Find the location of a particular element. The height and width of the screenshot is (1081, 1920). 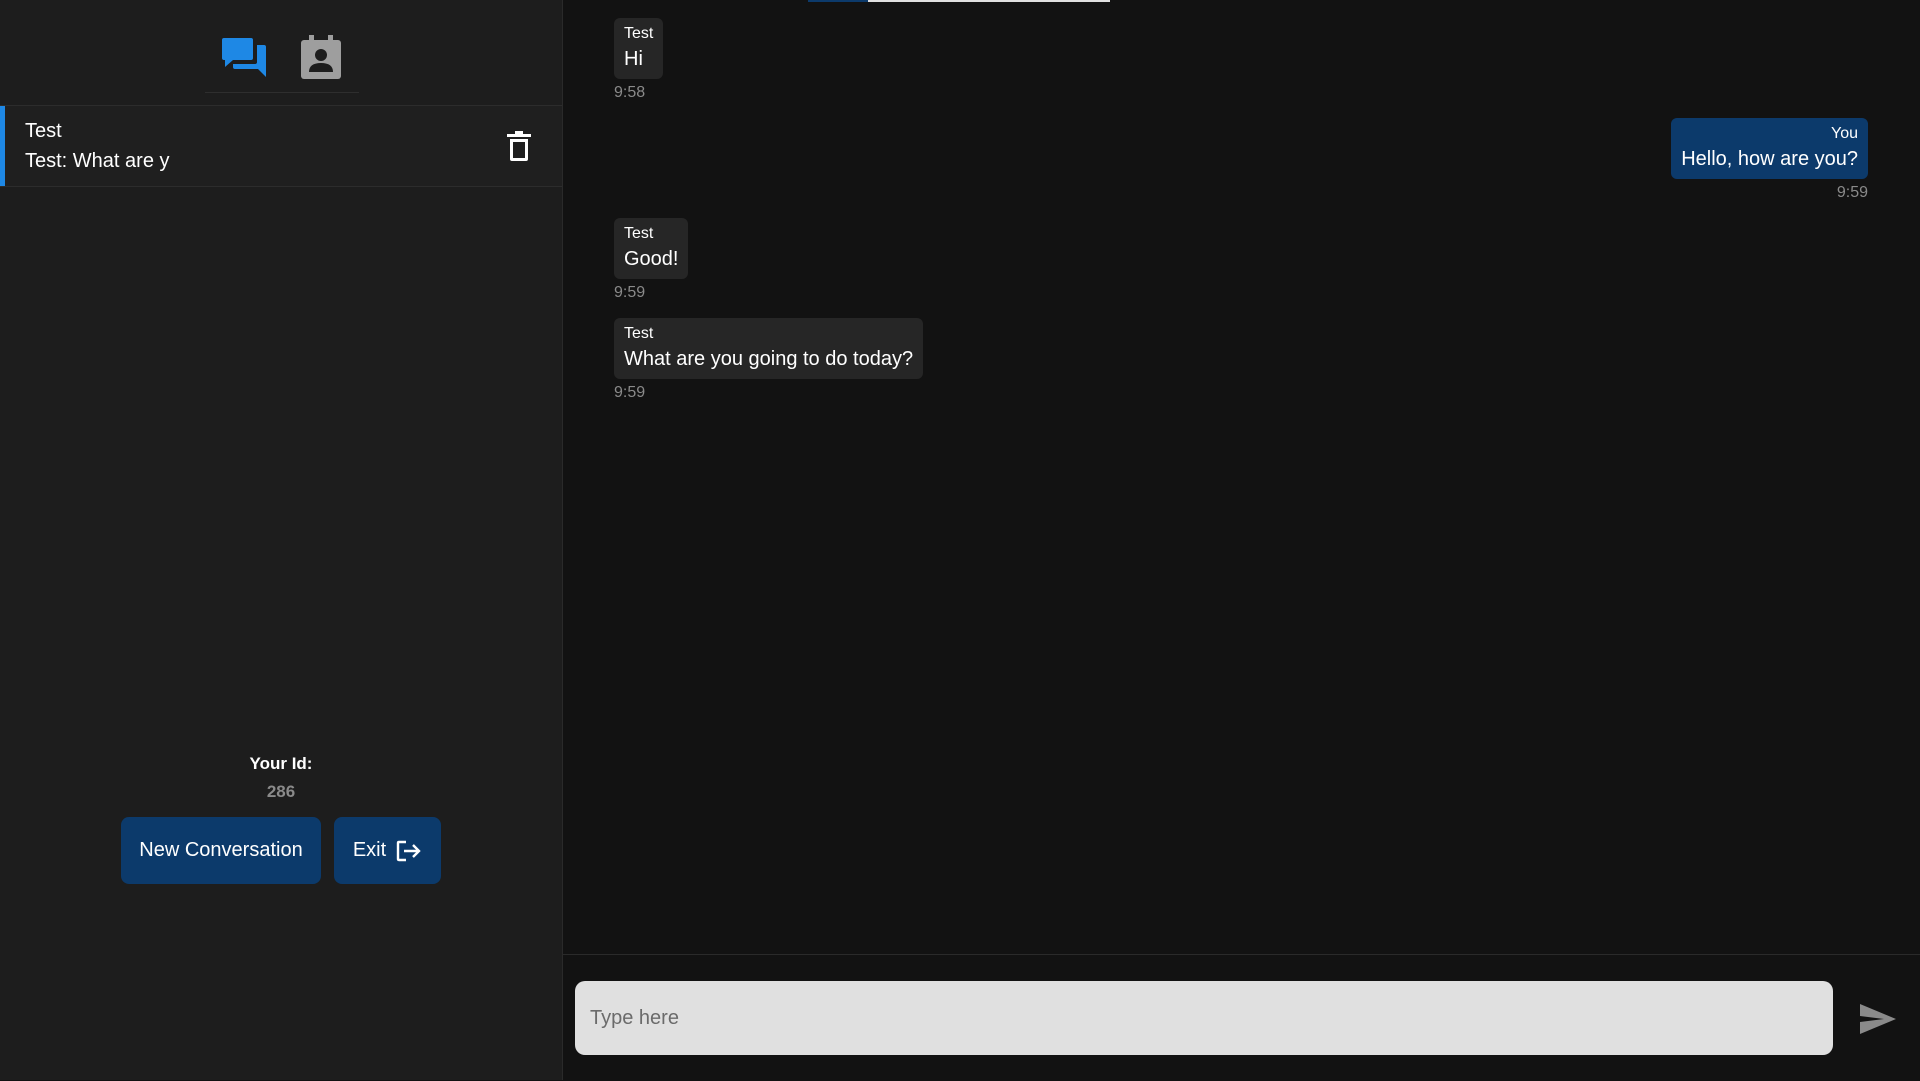

chat-icon is located at coordinates (243, 57).